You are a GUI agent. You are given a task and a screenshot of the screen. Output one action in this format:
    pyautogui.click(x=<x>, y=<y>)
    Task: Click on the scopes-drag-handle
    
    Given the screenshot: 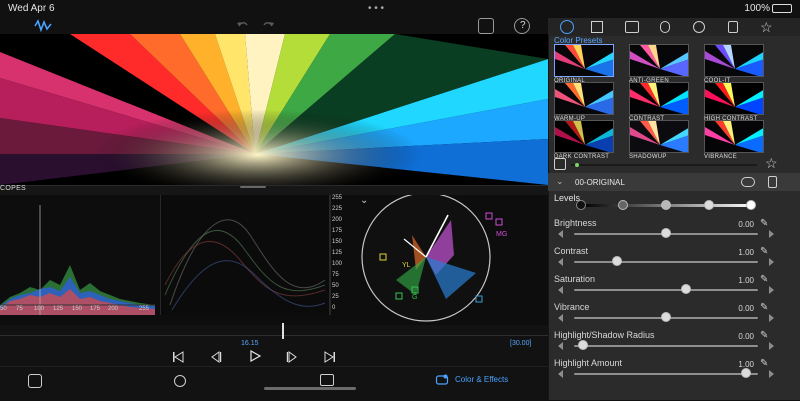 What is the action you would take?
    pyautogui.click(x=253, y=187)
    